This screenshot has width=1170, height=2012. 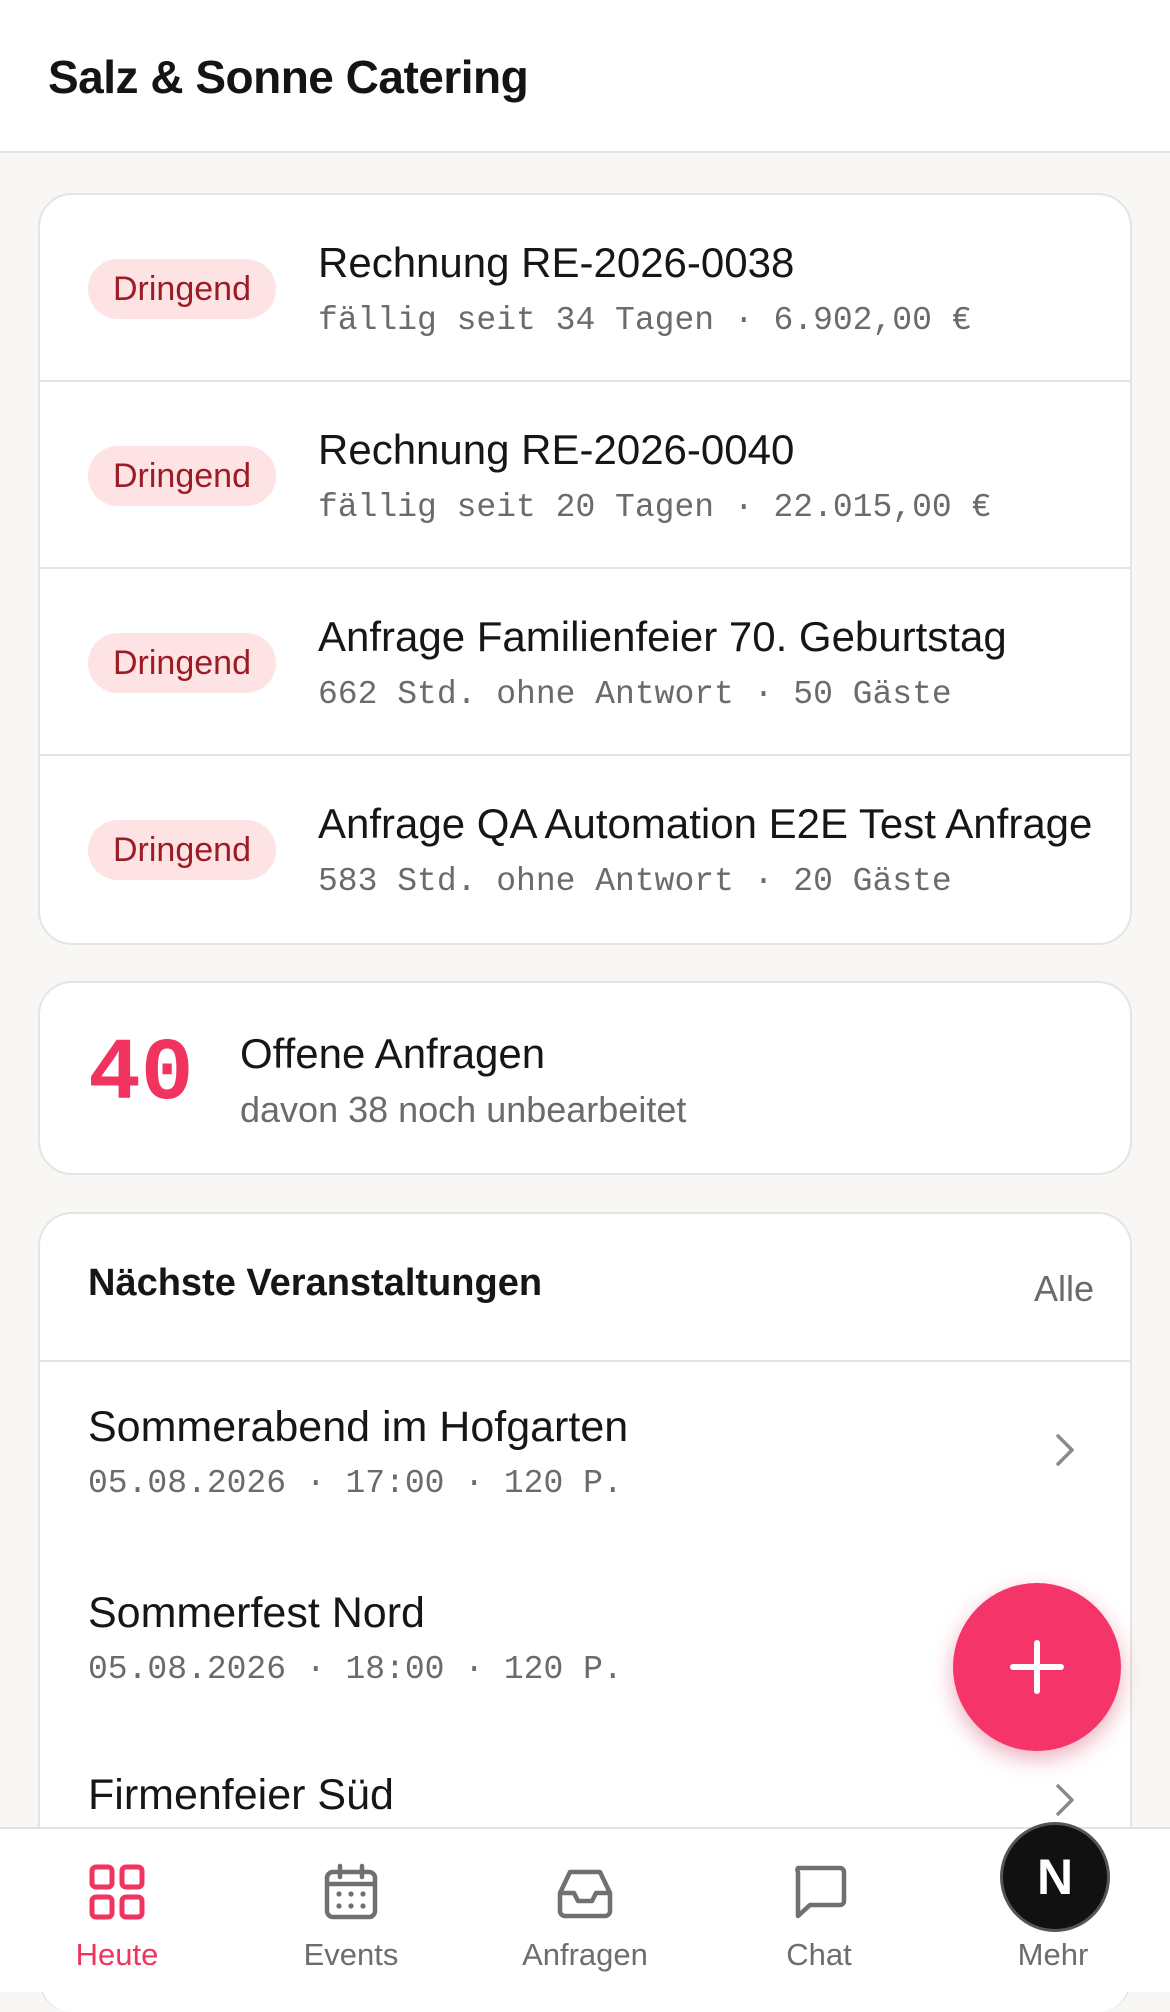 I want to click on grid-icon, so click(x=117, y=1892).